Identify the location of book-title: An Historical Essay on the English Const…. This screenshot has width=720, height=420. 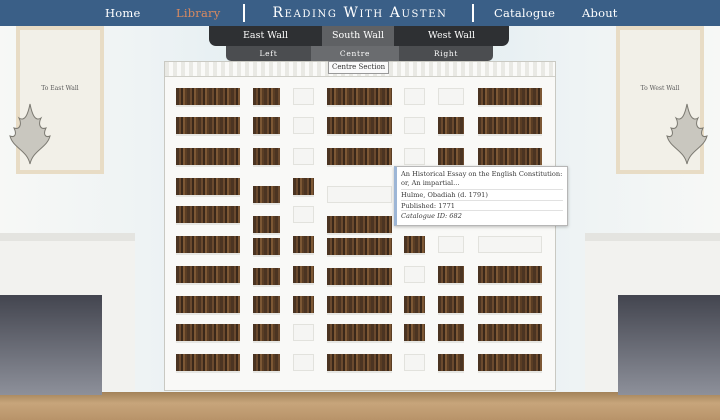
(482, 178).